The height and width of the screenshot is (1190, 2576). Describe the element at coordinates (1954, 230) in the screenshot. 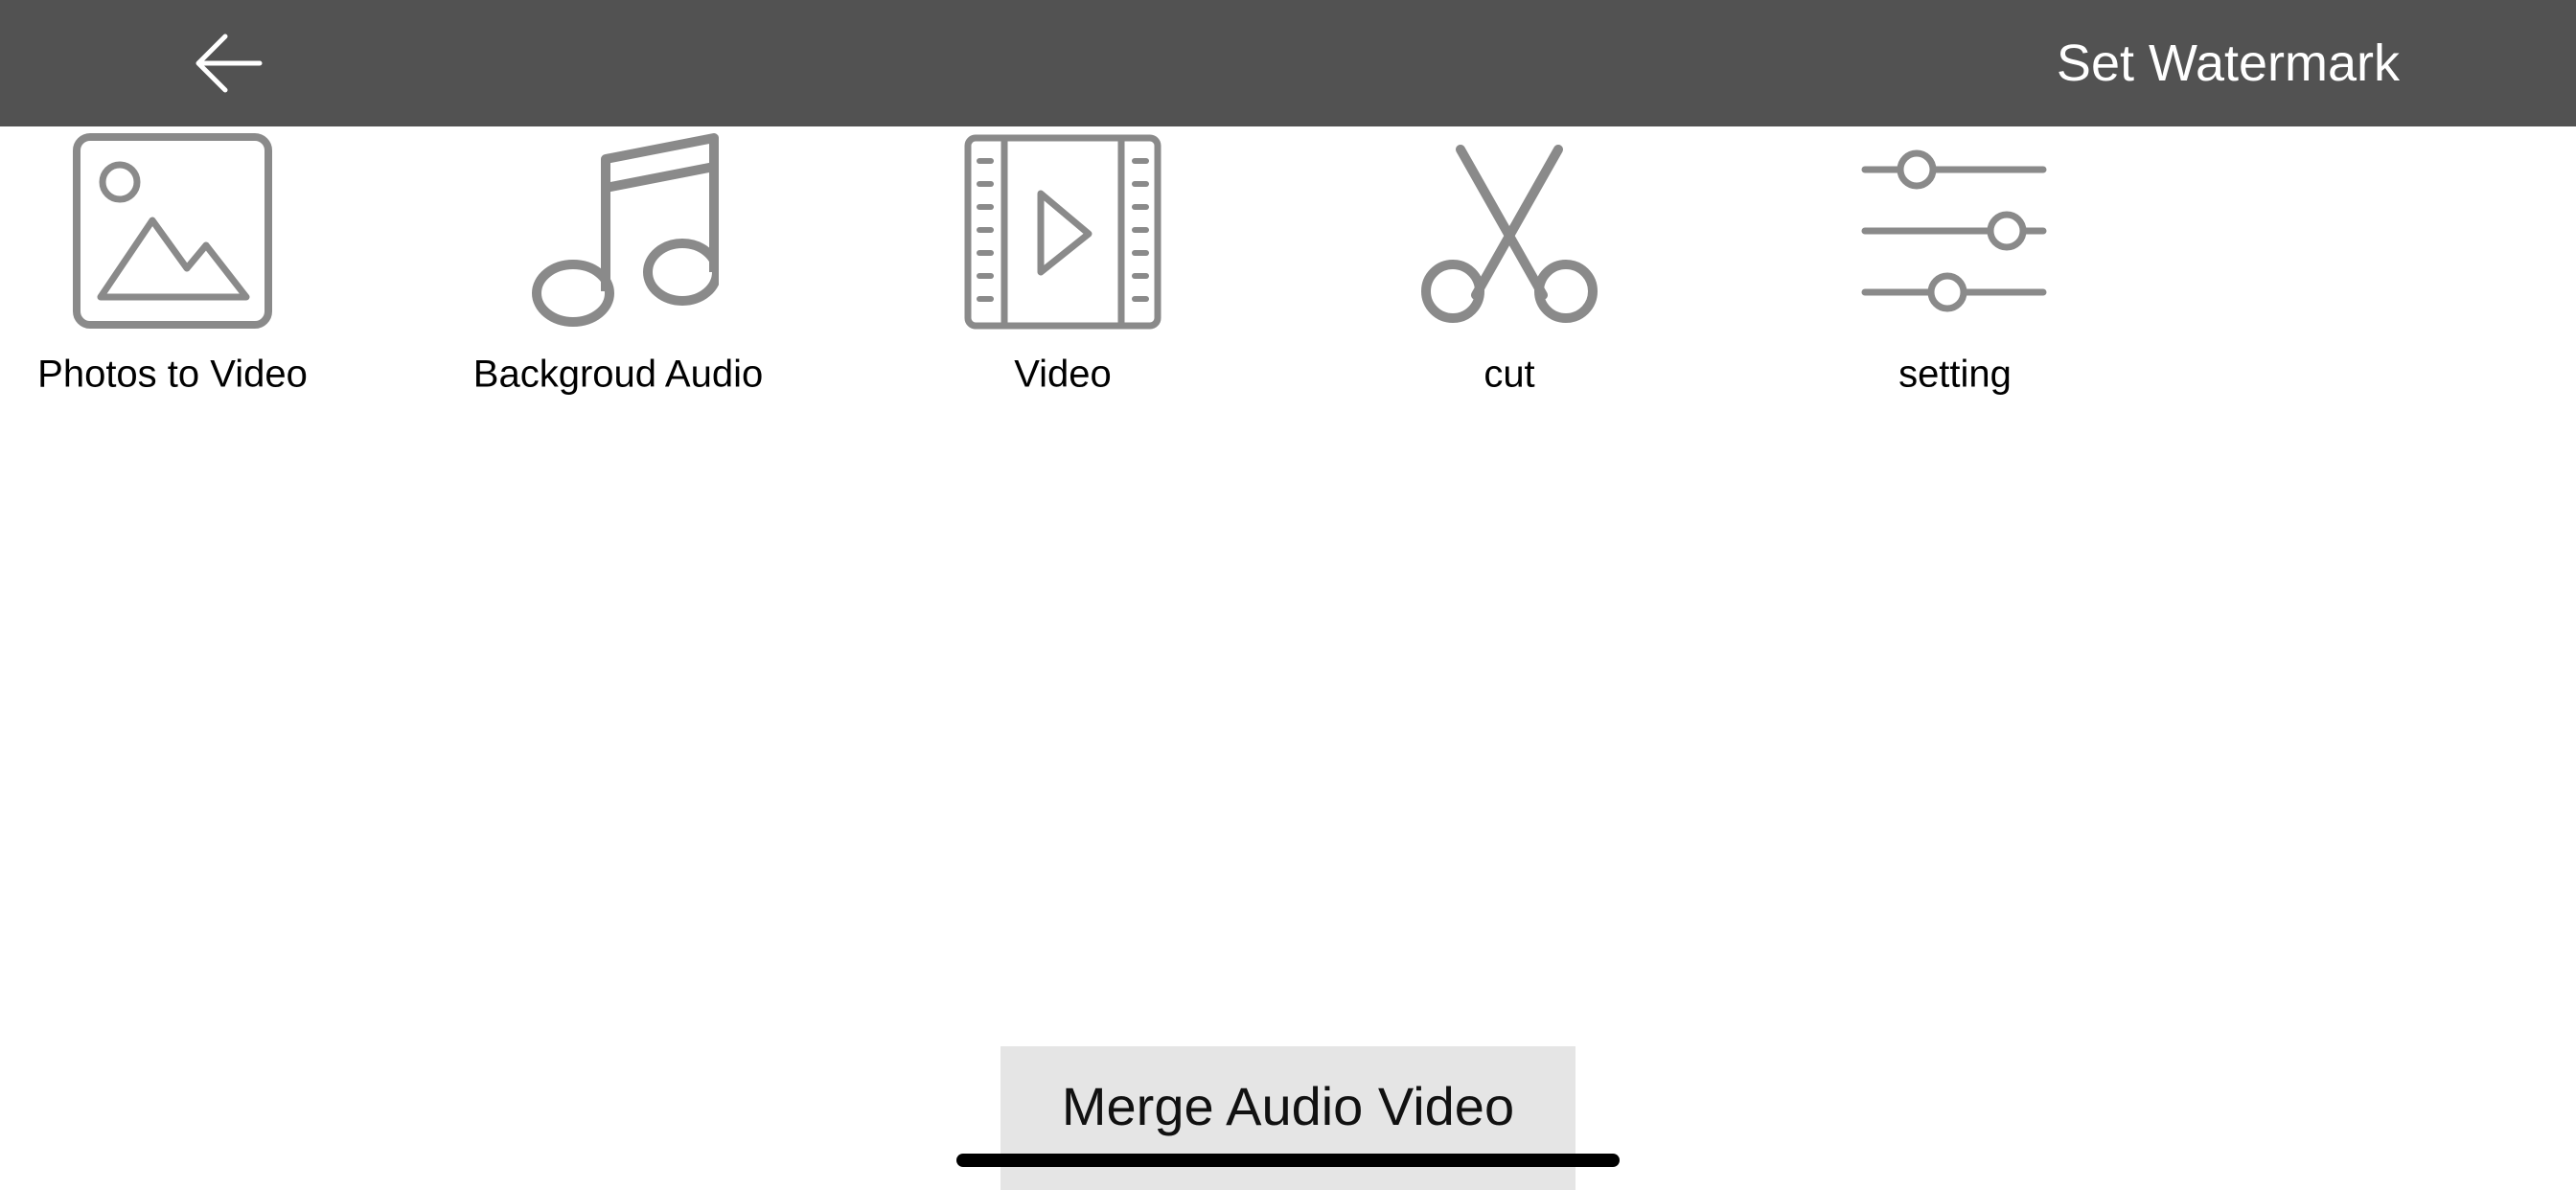

I see `sliders-icon` at that location.